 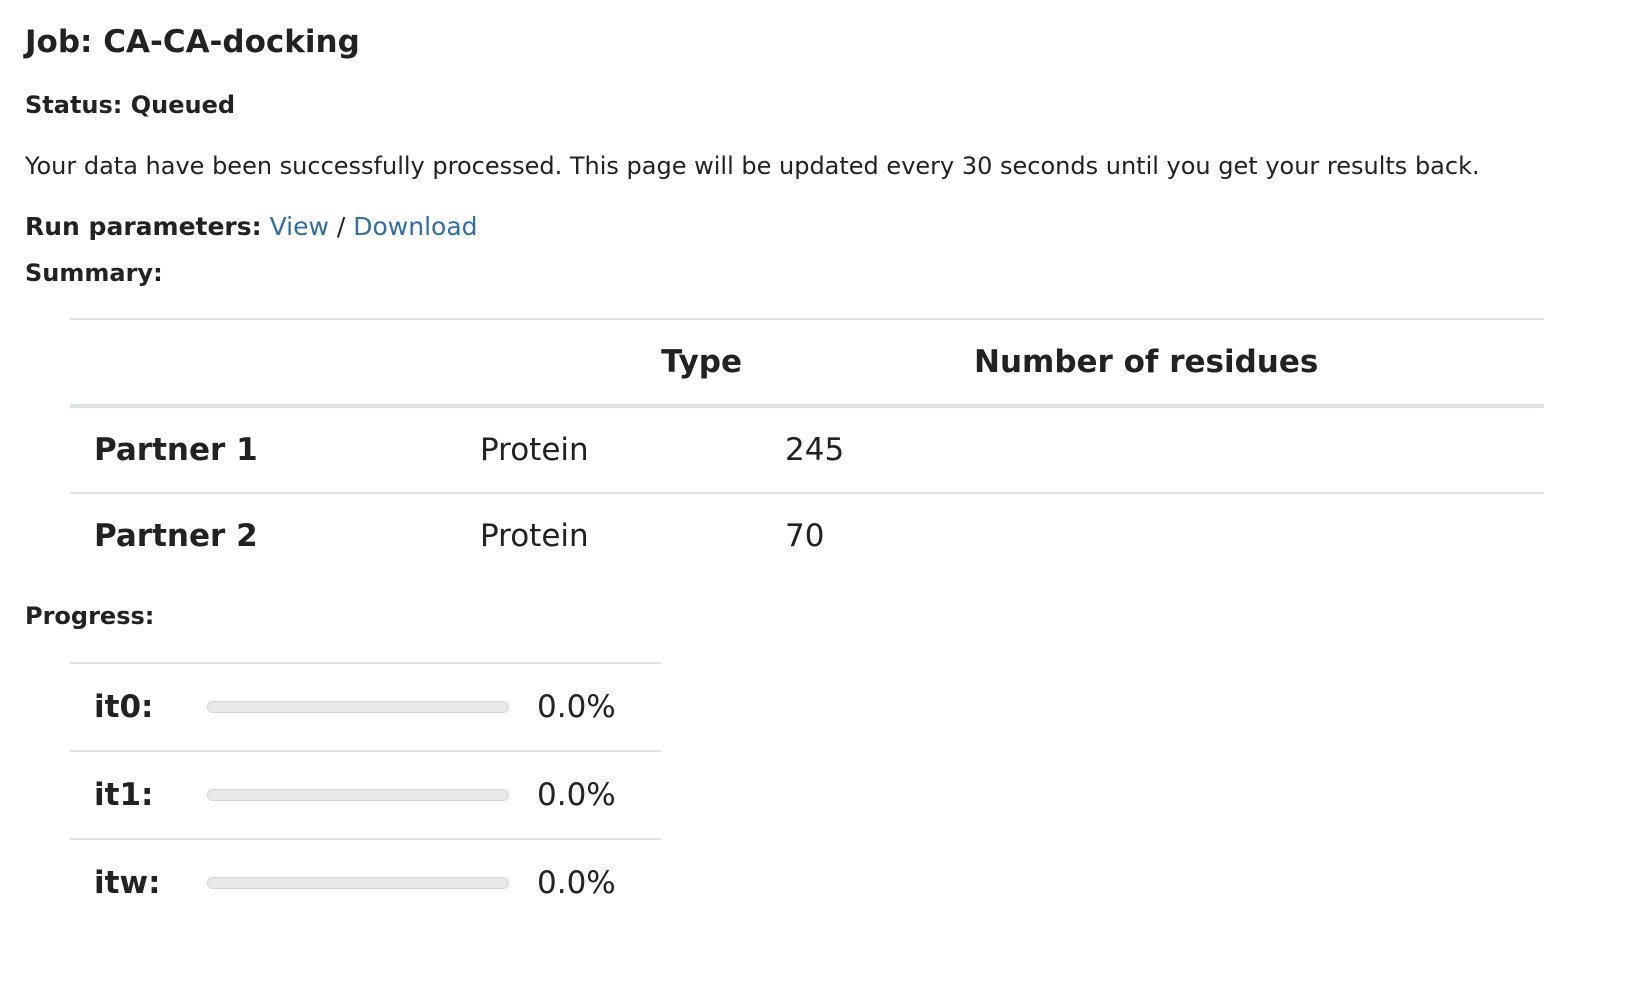 What do you see at coordinates (176, 536) in the screenshot?
I see `partner-name: Partner 2` at bounding box center [176, 536].